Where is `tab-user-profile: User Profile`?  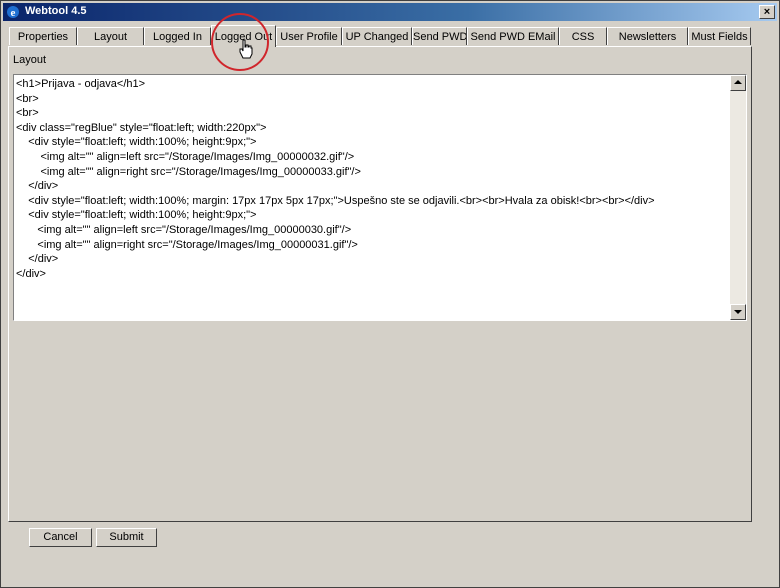 tab-user-profile: User Profile is located at coordinates (309, 36).